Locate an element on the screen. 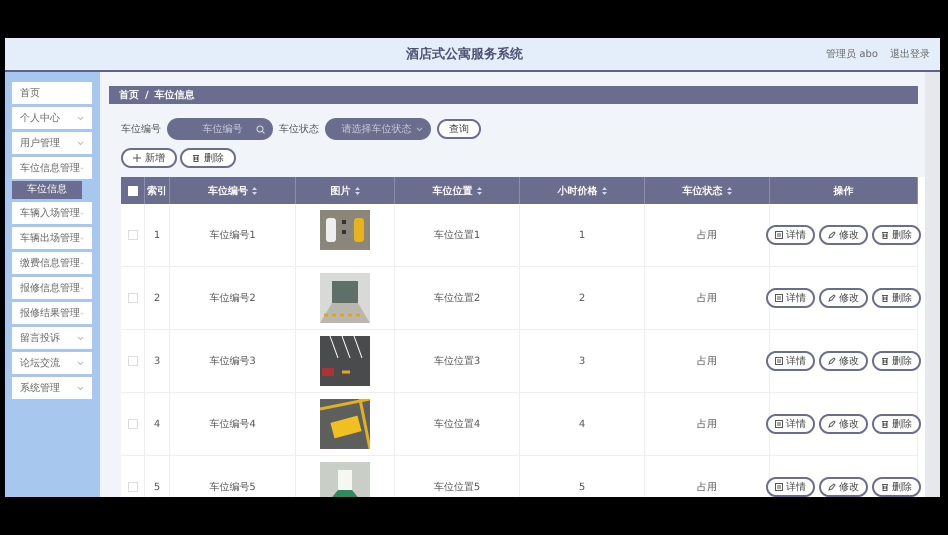  column-header: 车位编号 is located at coordinates (228, 191).